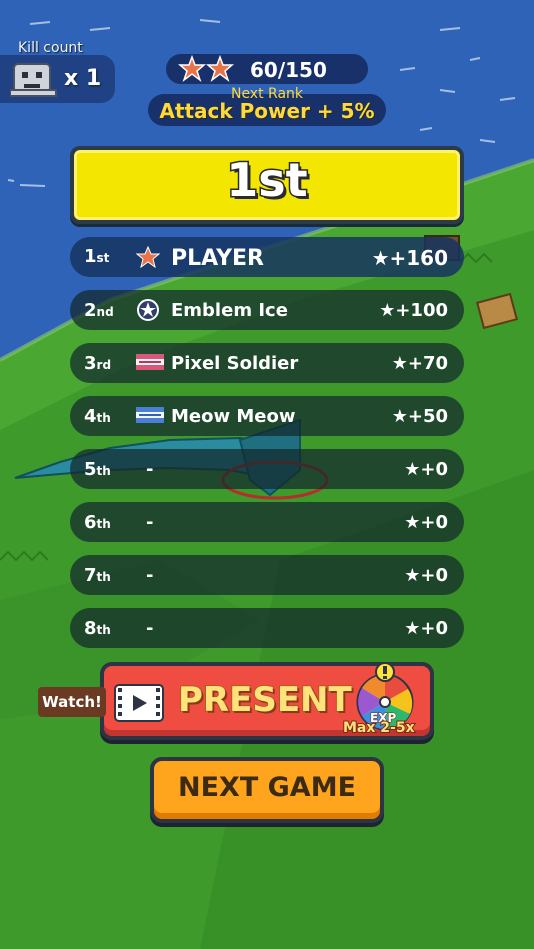  What do you see at coordinates (97, 522) in the screenshot?
I see `row-position: 6th` at bounding box center [97, 522].